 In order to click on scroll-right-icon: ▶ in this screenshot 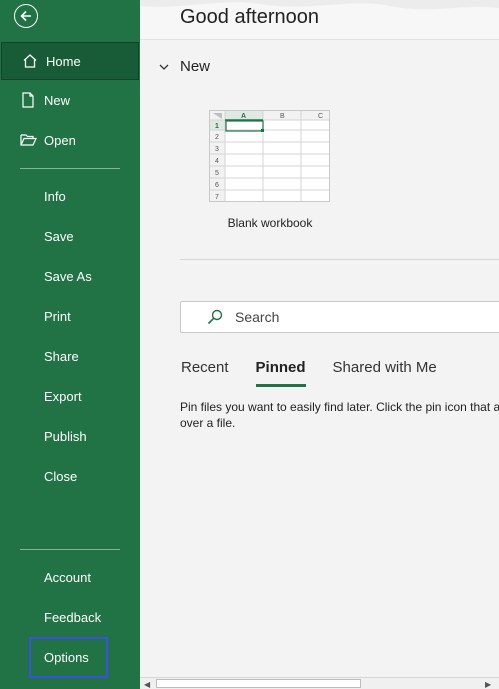, I will do `click(488, 684)`.